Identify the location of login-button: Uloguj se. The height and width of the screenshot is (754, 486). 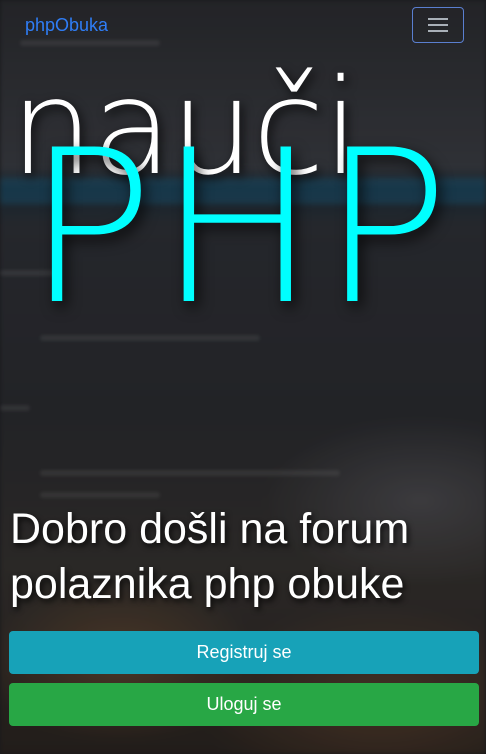
(244, 704).